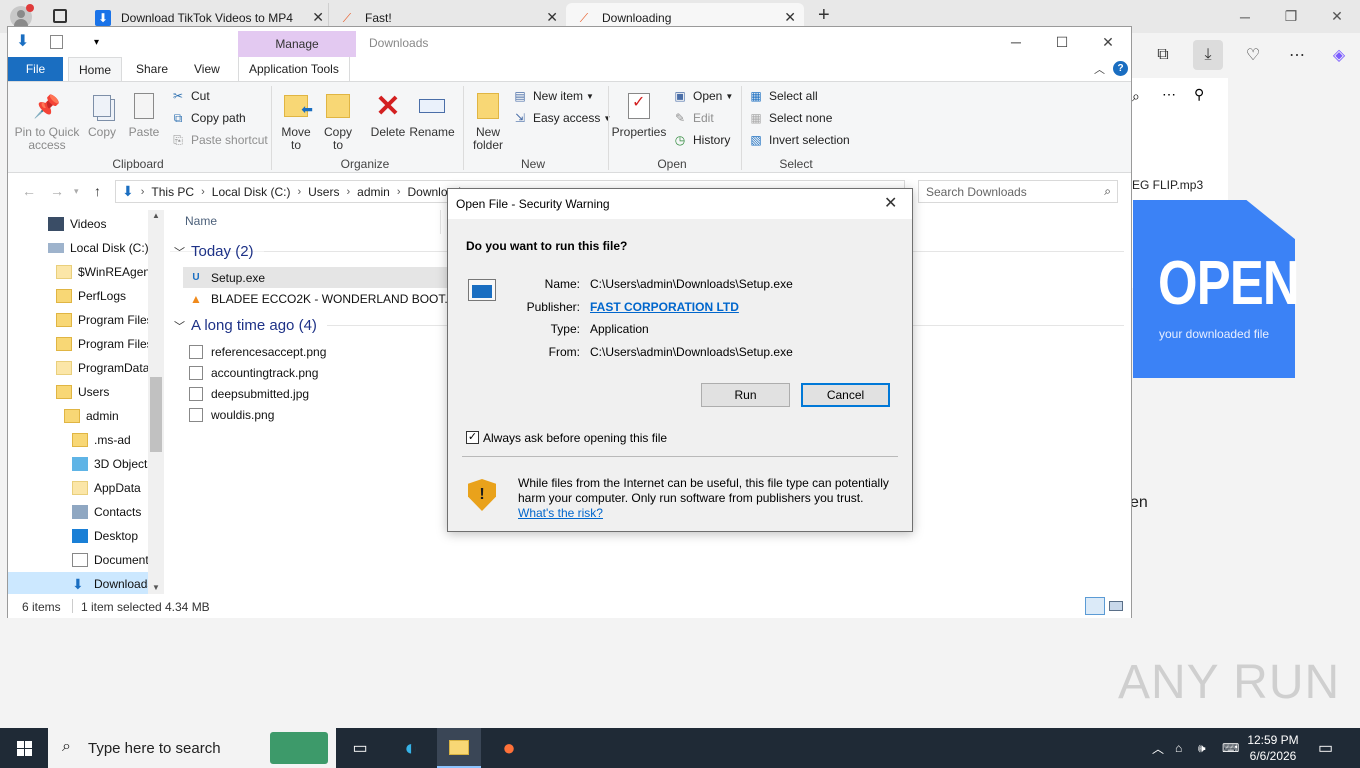  I want to click on nav-item-videos: Videos, so click(86, 224).